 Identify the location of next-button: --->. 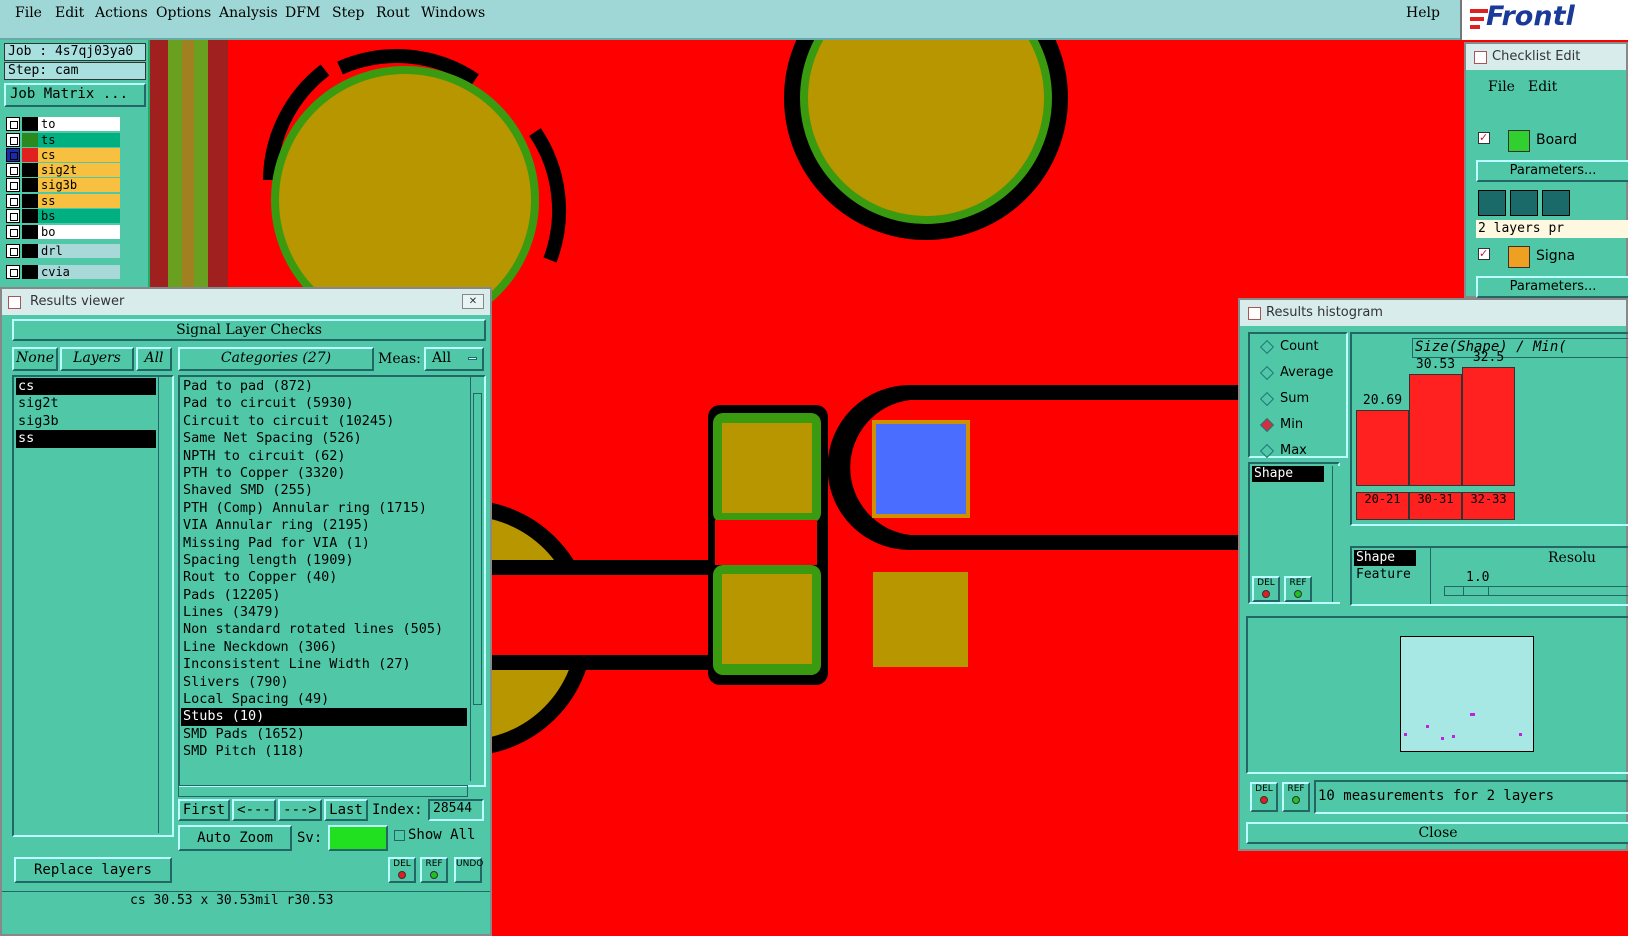
(300, 810).